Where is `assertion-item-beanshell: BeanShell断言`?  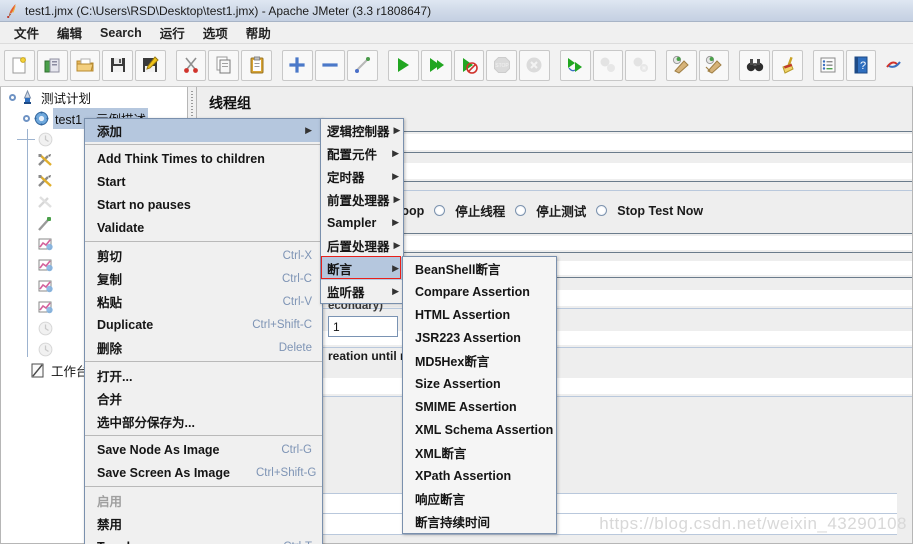
assertion-item-beanshell: BeanShell断言 is located at coordinates (479, 268).